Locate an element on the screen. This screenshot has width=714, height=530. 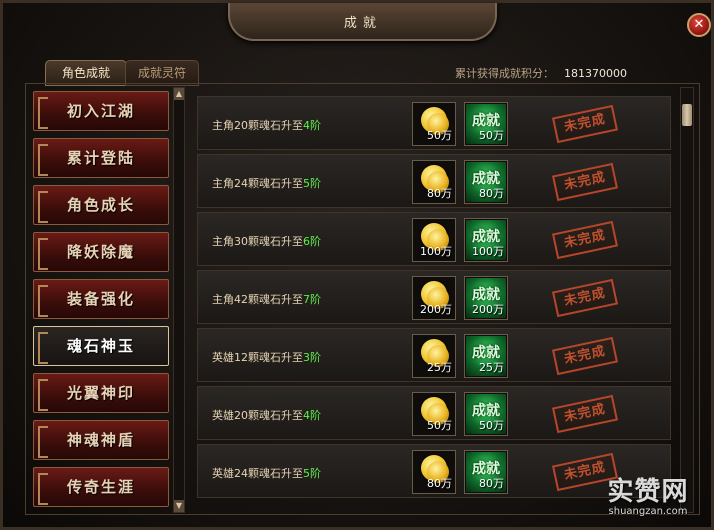
achievement-title: 主角24颗魂石升至5阶 is located at coordinates (266, 183).